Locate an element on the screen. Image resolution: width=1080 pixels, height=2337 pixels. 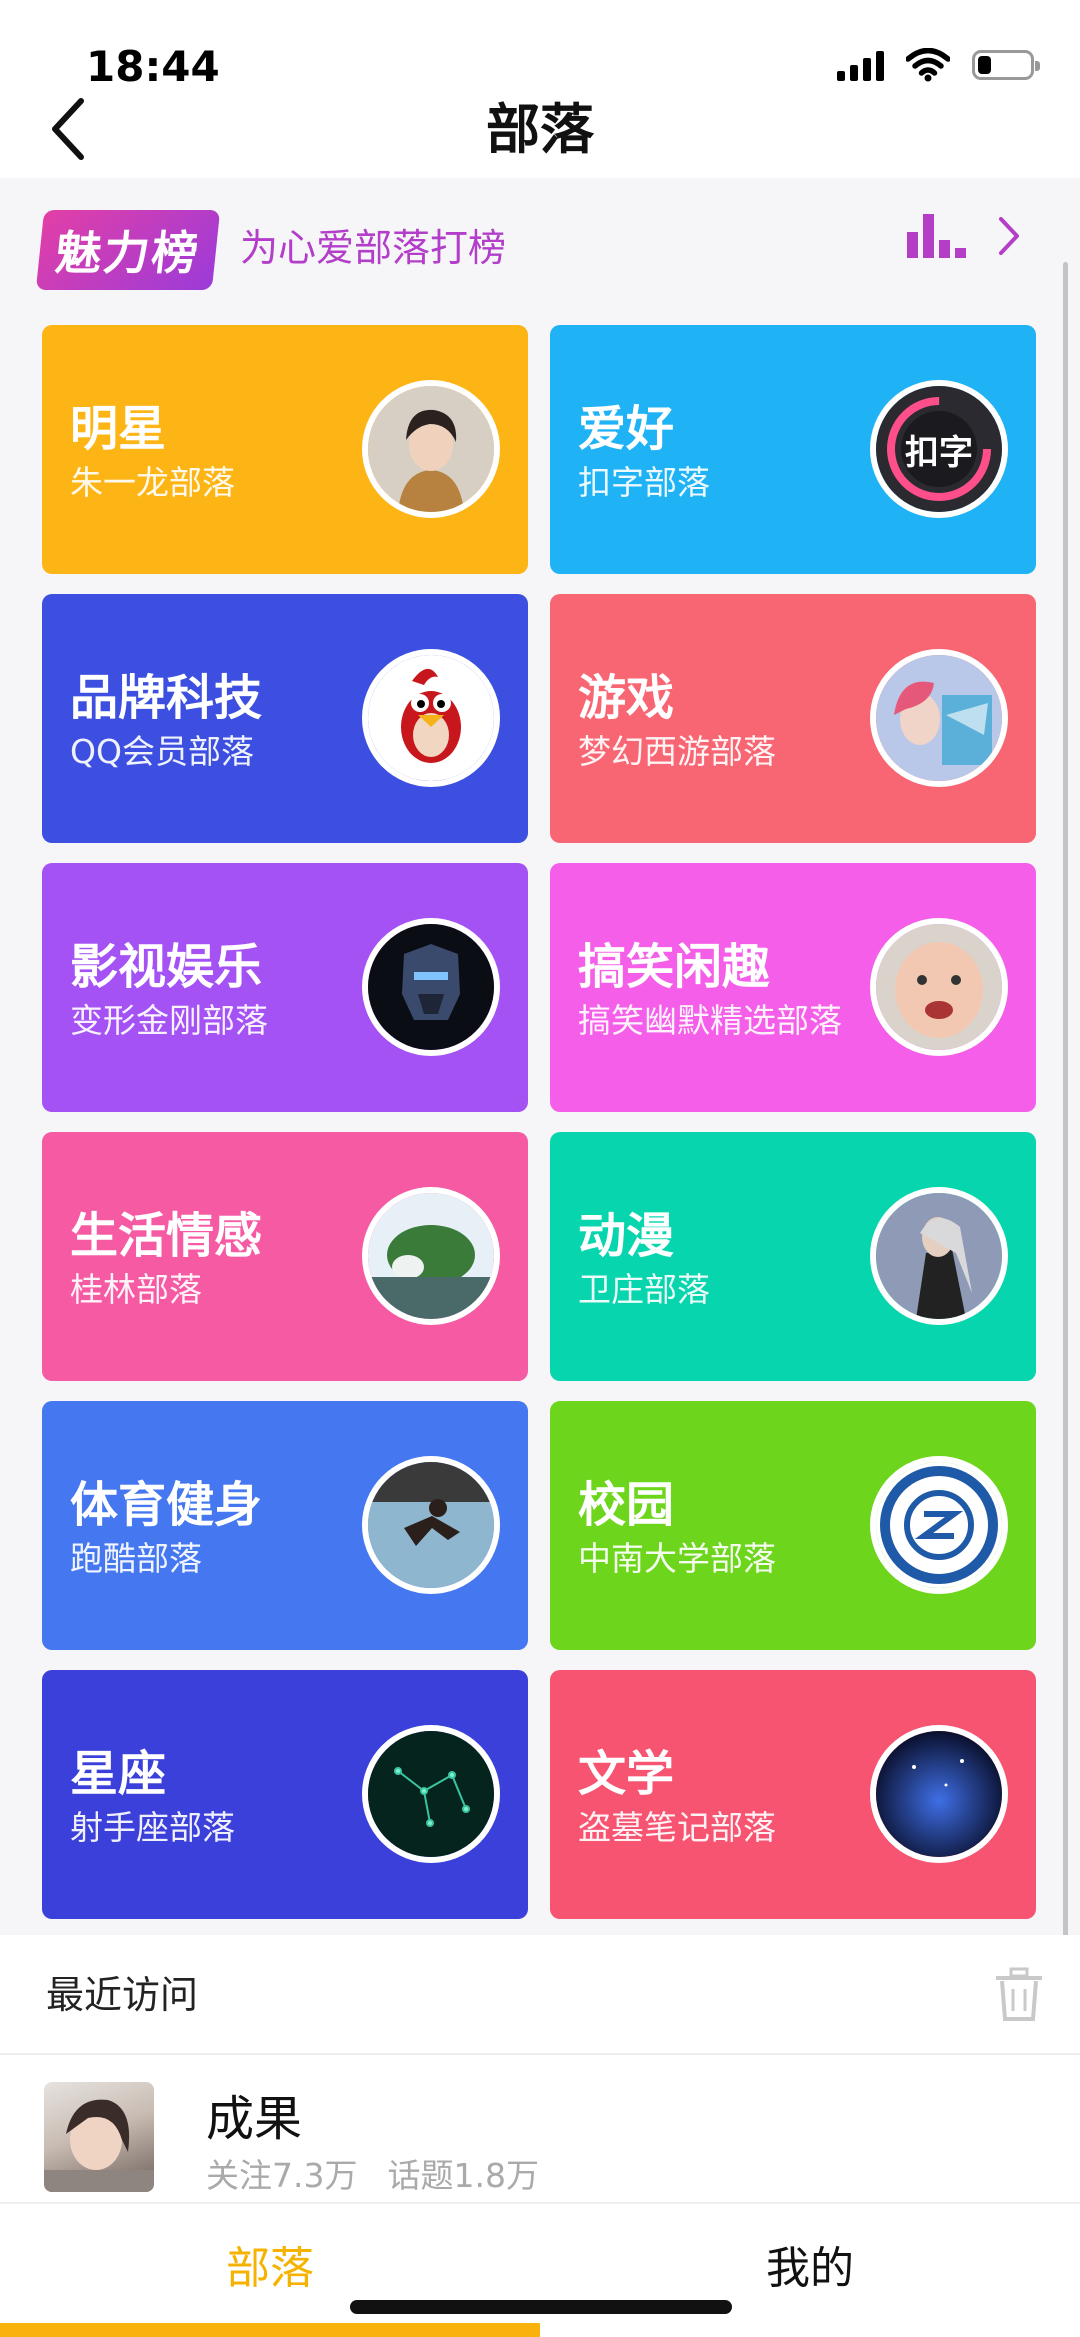
tribe-name: 跑酷部落 is located at coordinates (136, 1558).